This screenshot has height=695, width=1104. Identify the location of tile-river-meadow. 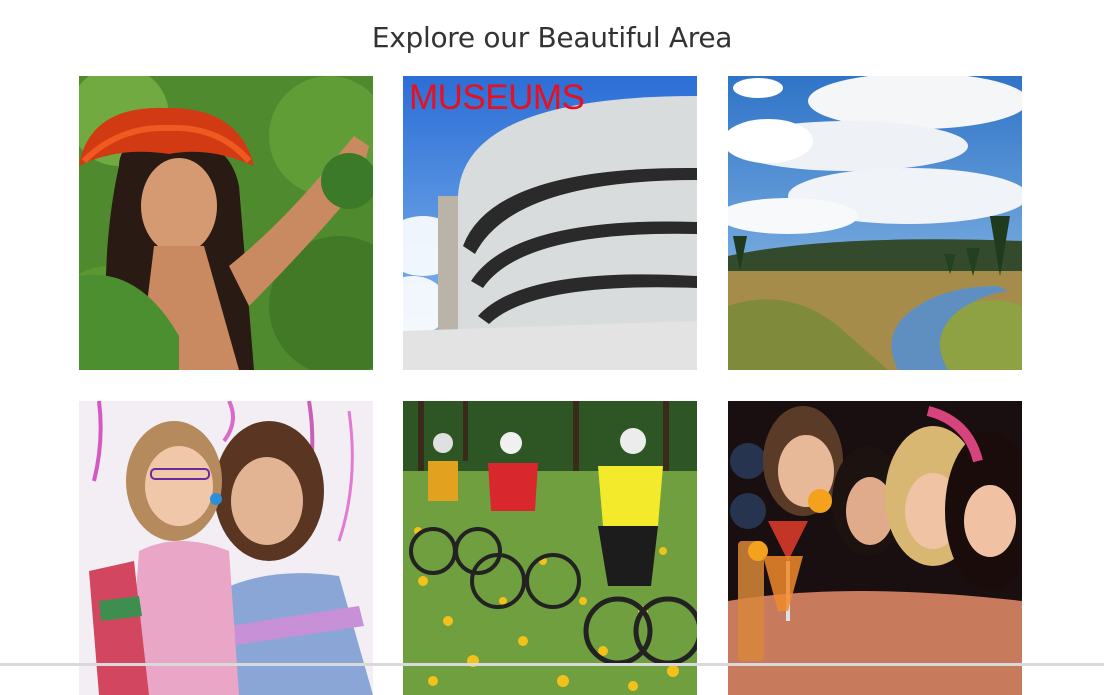
(875, 223).